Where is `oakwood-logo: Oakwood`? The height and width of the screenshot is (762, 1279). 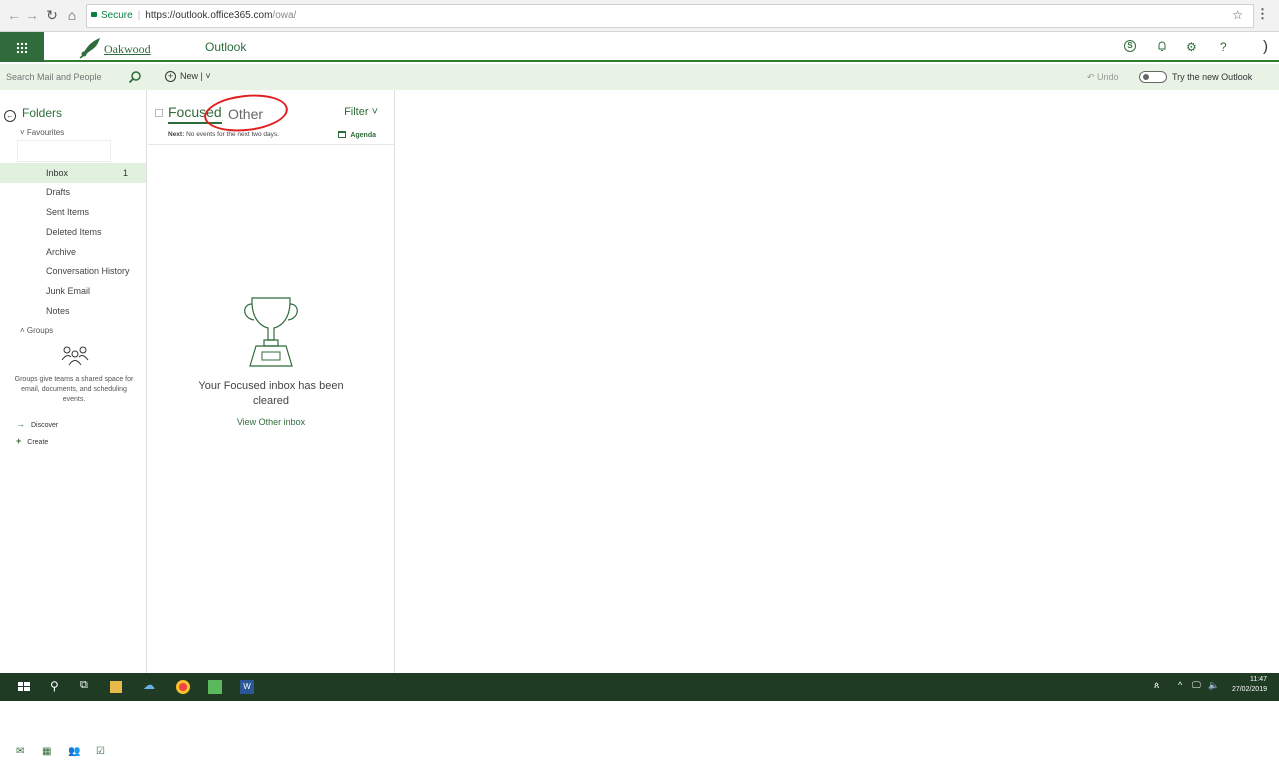 oakwood-logo: Oakwood is located at coordinates (118, 47).